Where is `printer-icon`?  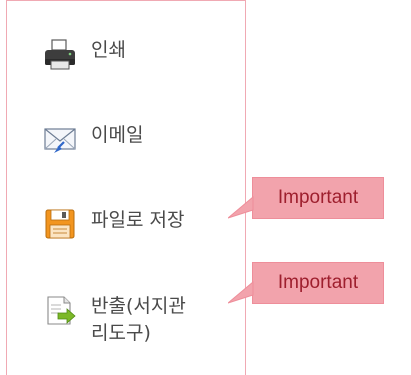 printer-icon is located at coordinates (60, 54).